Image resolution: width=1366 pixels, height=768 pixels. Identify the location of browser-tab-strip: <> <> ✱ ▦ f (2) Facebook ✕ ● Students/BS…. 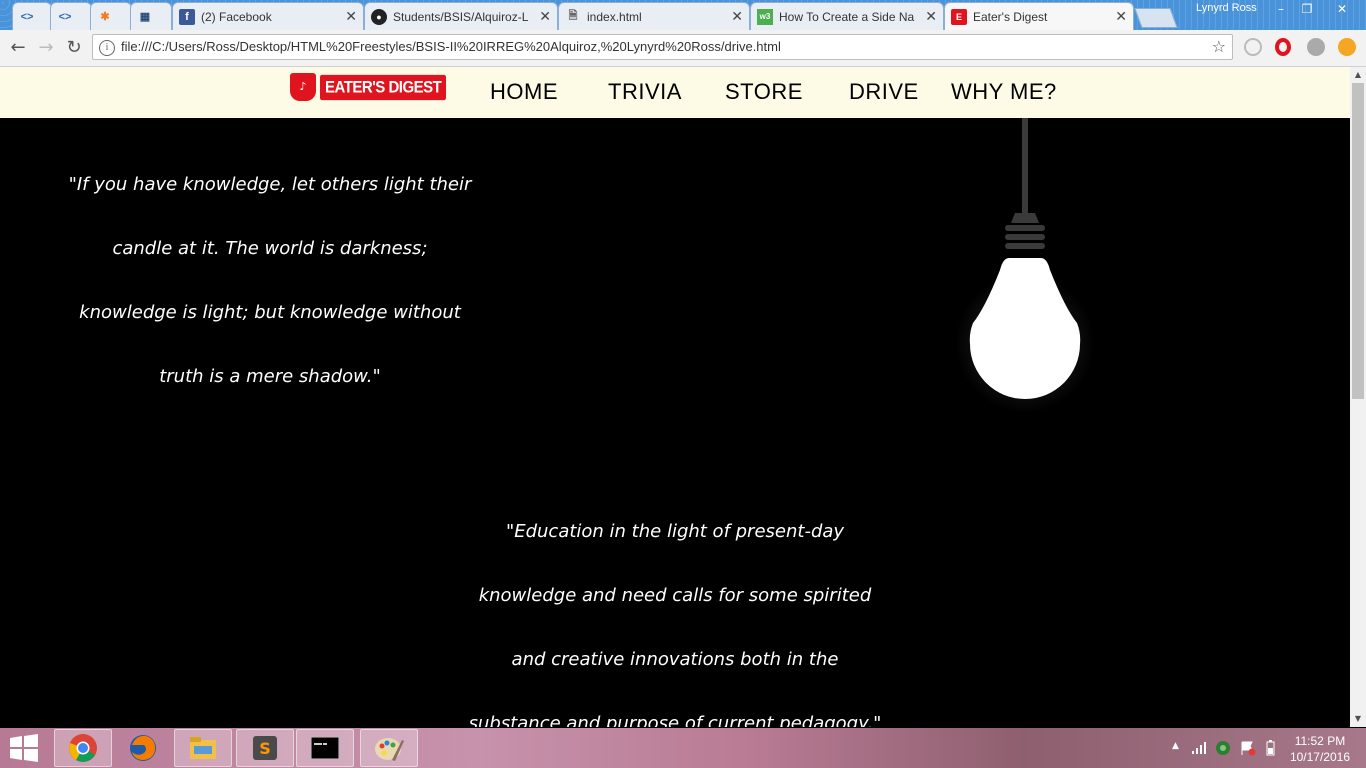
(683, 15).